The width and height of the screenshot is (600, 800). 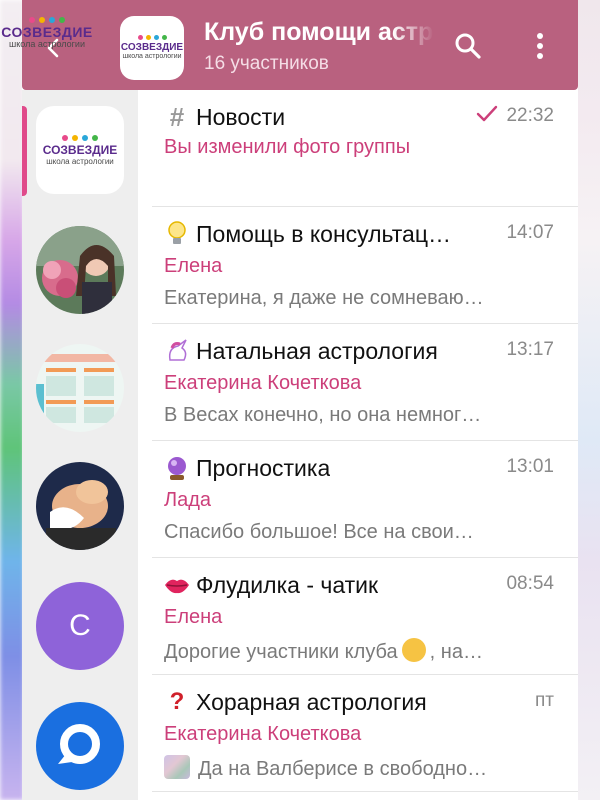 What do you see at coordinates (334, 468) in the screenshot?
I see `chat-title-row: Прогностика` at bounding box center [334, 468].